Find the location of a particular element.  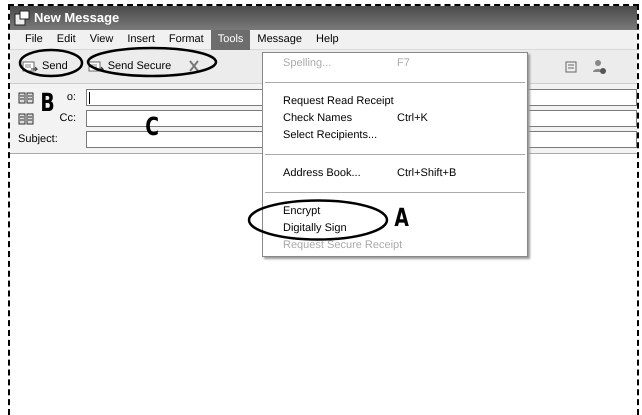

annotation-letter: B is located at coordinates (47, 102).